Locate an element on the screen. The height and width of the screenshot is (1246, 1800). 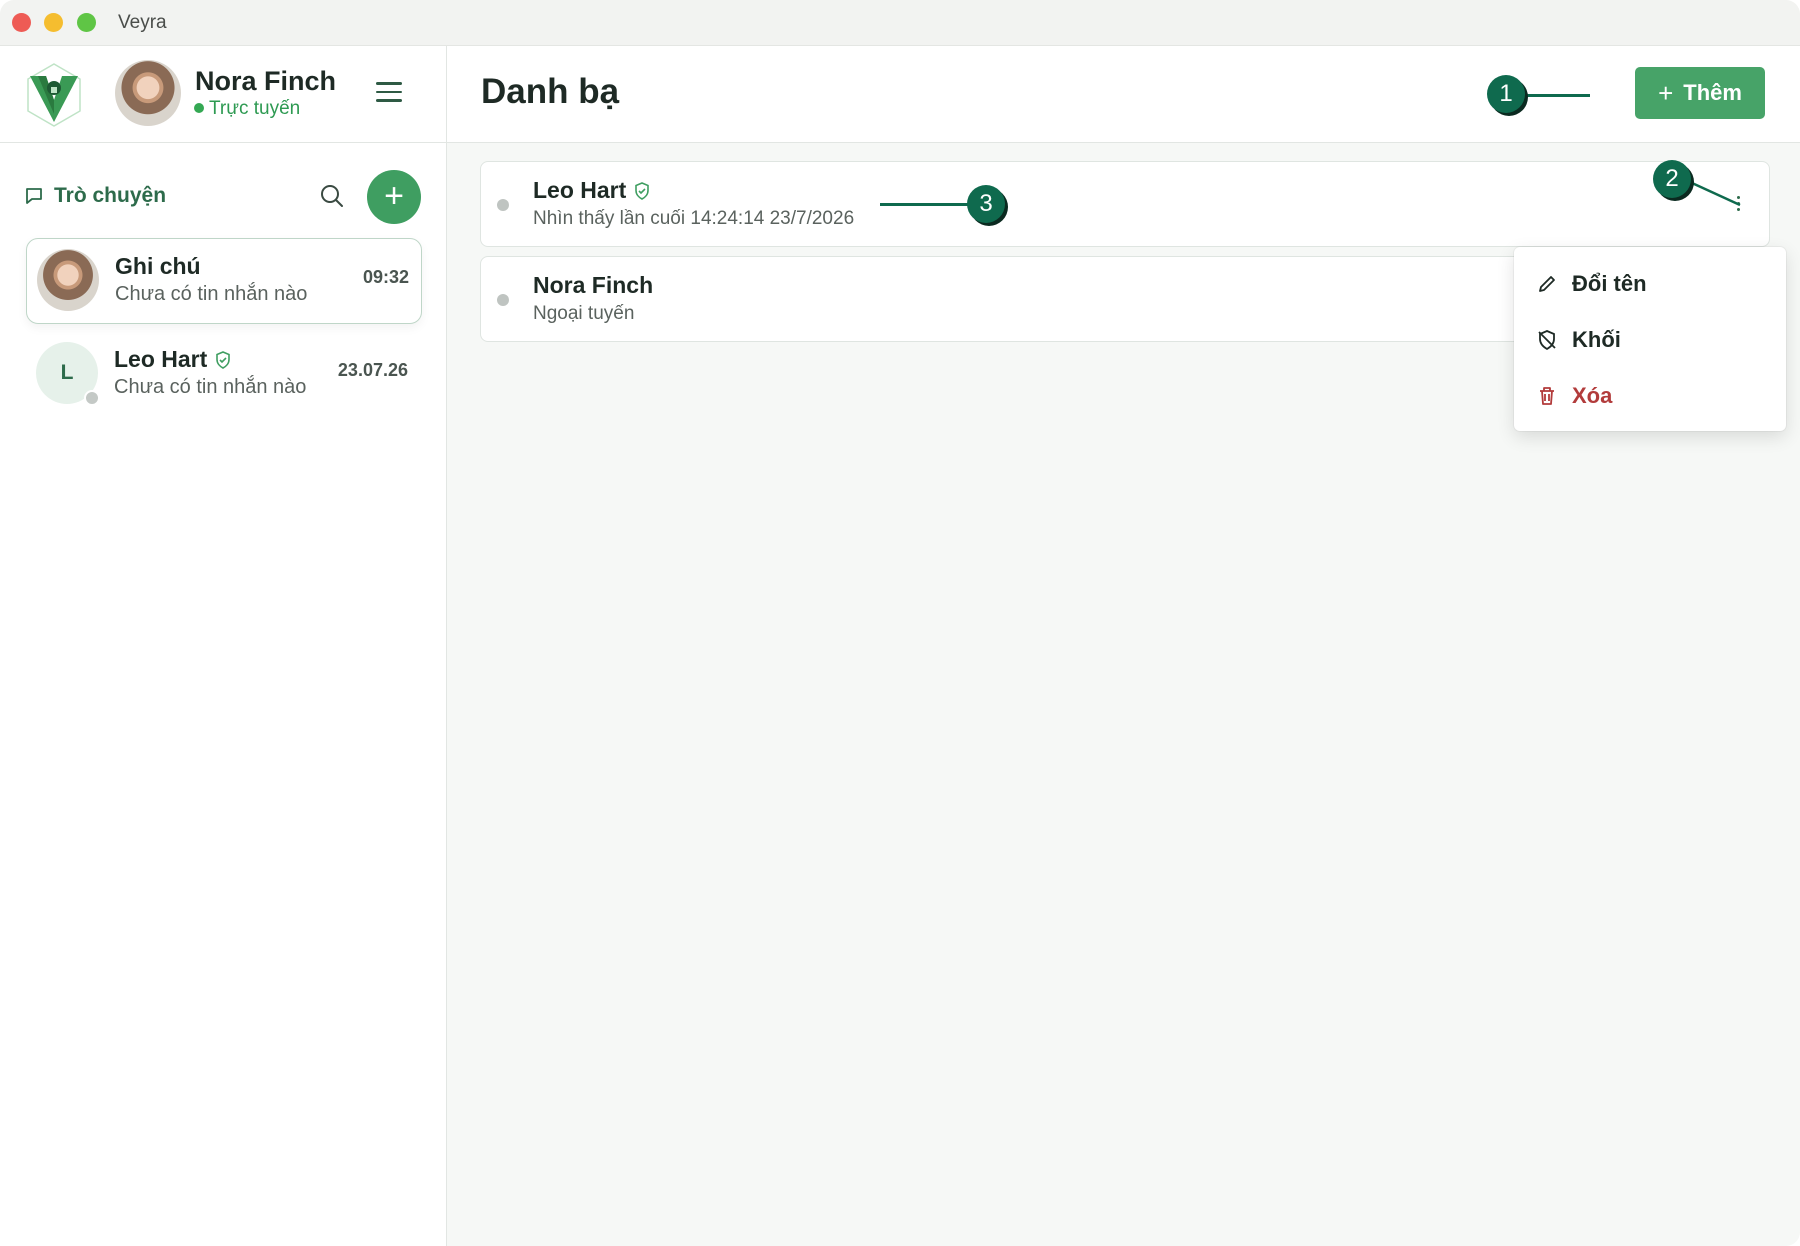
block-menu-item: Khối is located at coordinates (1578, 340).